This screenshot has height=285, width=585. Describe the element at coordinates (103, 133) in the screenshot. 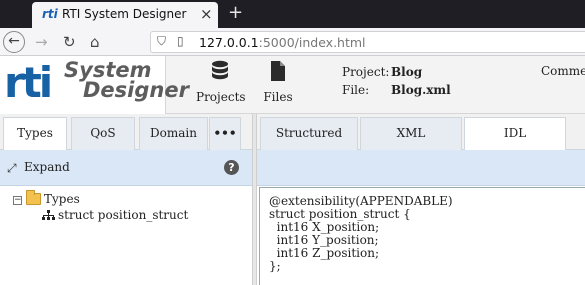

I see `tab-qos: QoS` at that location.